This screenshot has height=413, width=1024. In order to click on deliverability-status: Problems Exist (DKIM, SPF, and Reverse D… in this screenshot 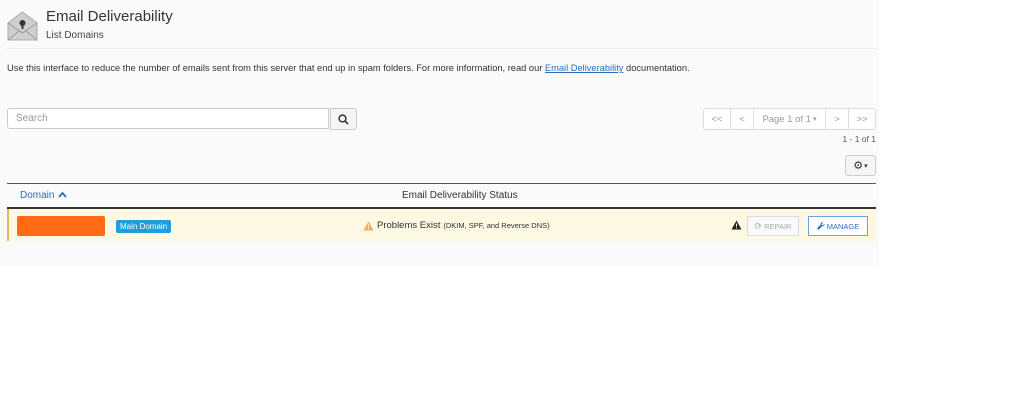, I will do `click(456, 225)`.